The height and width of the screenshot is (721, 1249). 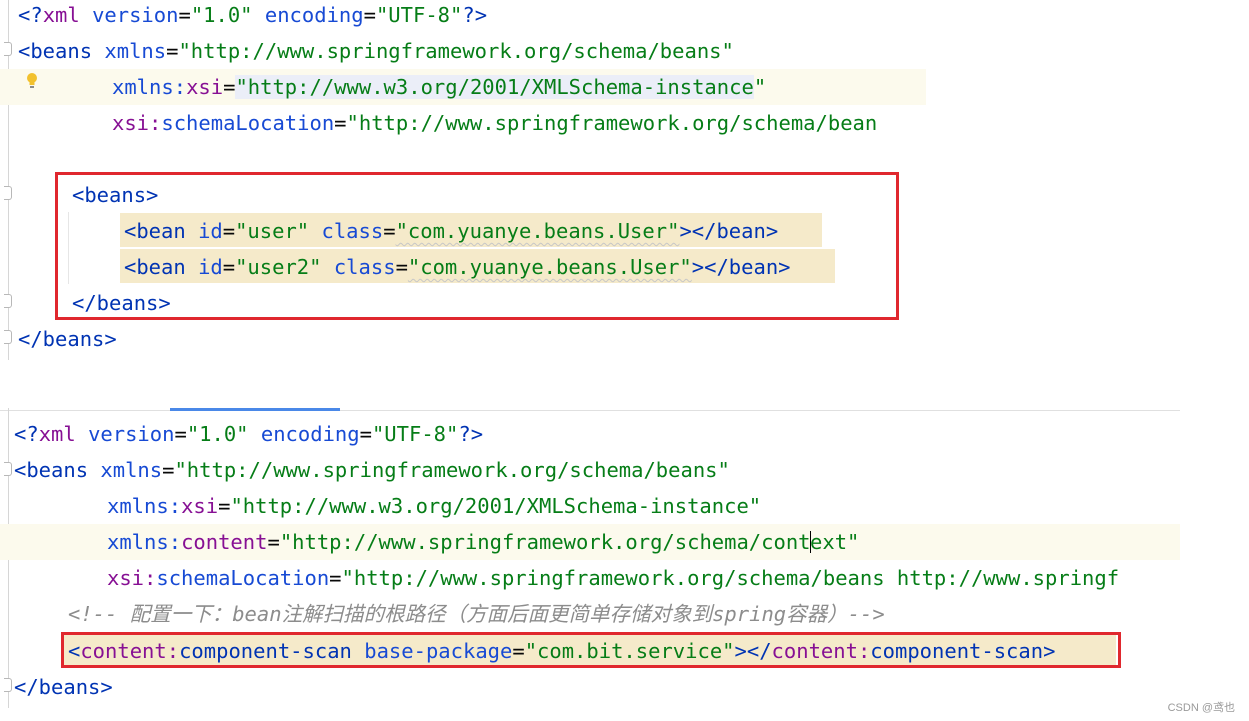 I want to click on value-content-b: ext", so click(x=835, y=542).